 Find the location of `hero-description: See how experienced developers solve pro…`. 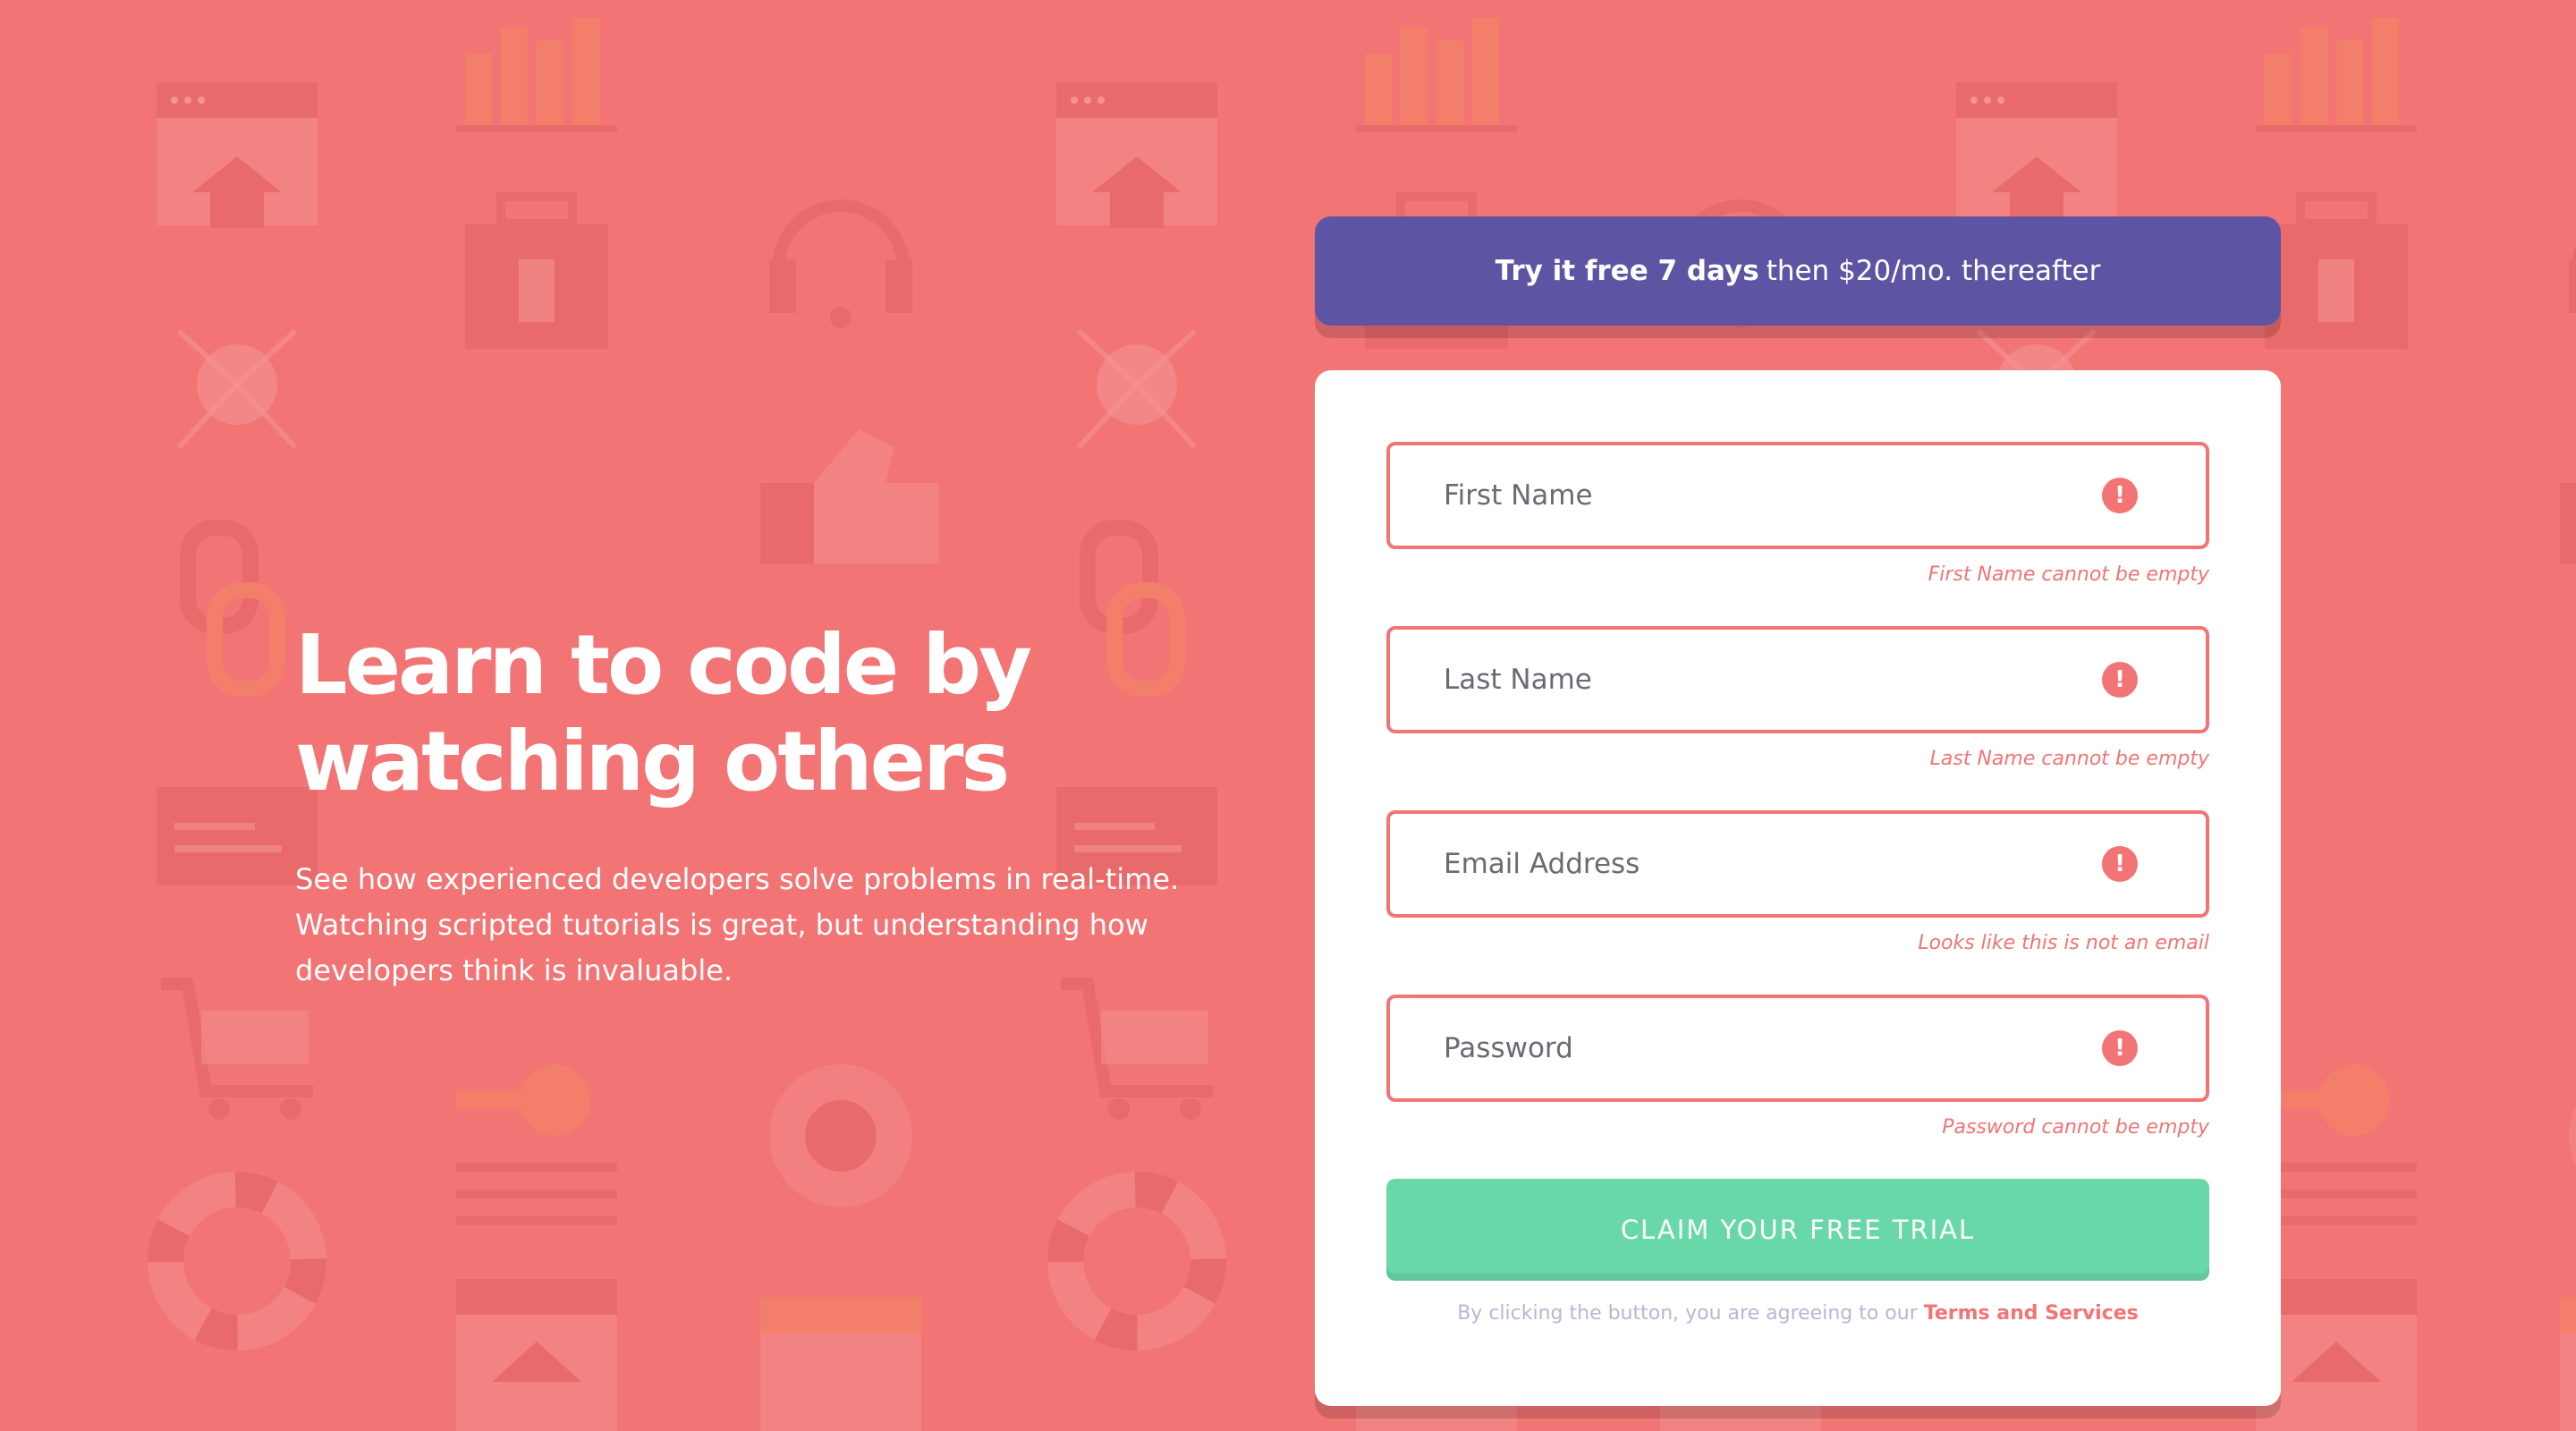

hero-description: See how experienced developers solve pro… is located at coordinates (737, 925).